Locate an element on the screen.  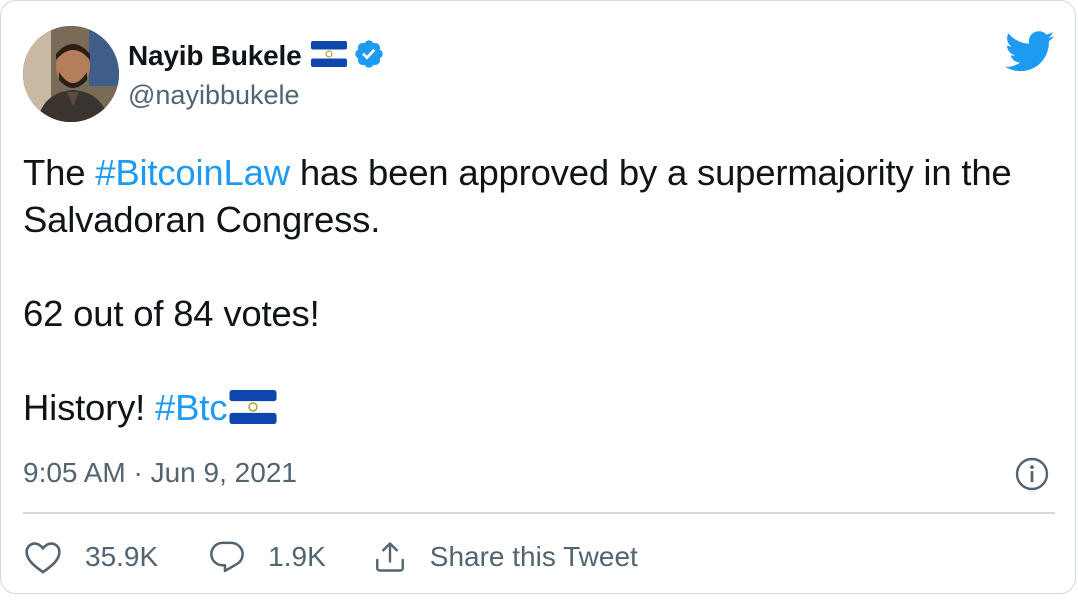
divider is located at coordinates (539, 513).